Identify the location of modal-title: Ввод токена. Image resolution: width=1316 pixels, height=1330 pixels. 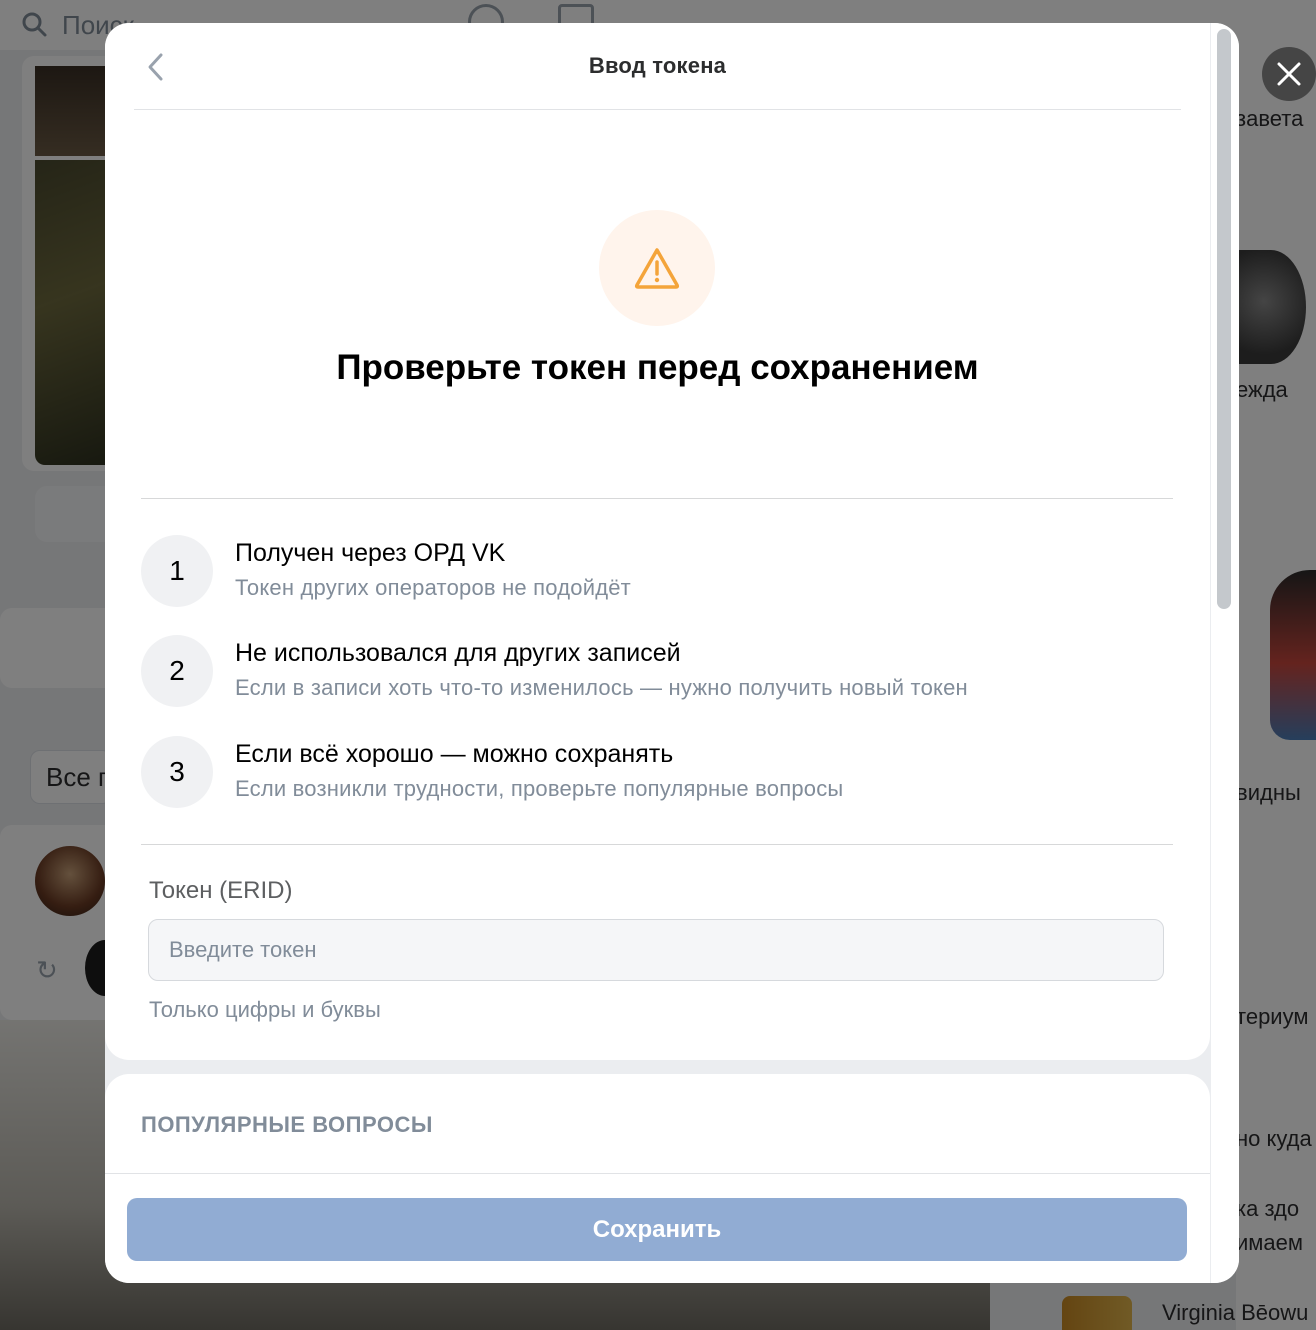
(657, 65).